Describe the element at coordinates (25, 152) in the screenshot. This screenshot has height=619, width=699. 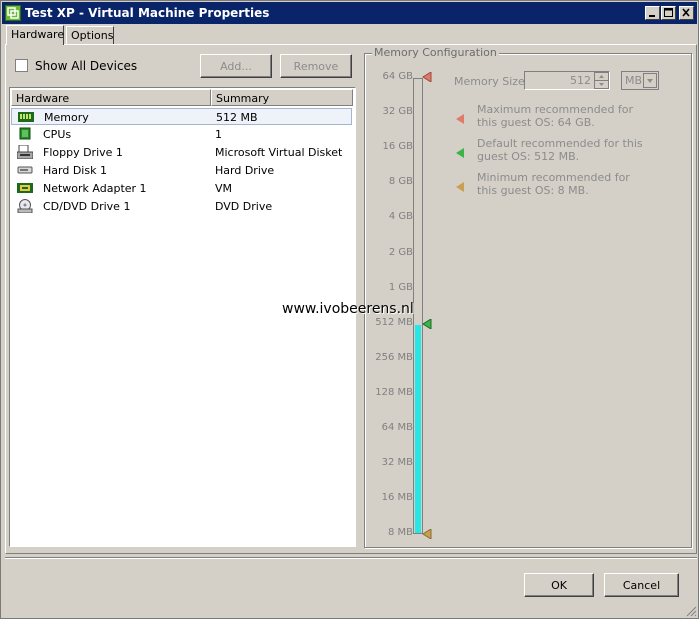
I see `floppy-icon` at that location.